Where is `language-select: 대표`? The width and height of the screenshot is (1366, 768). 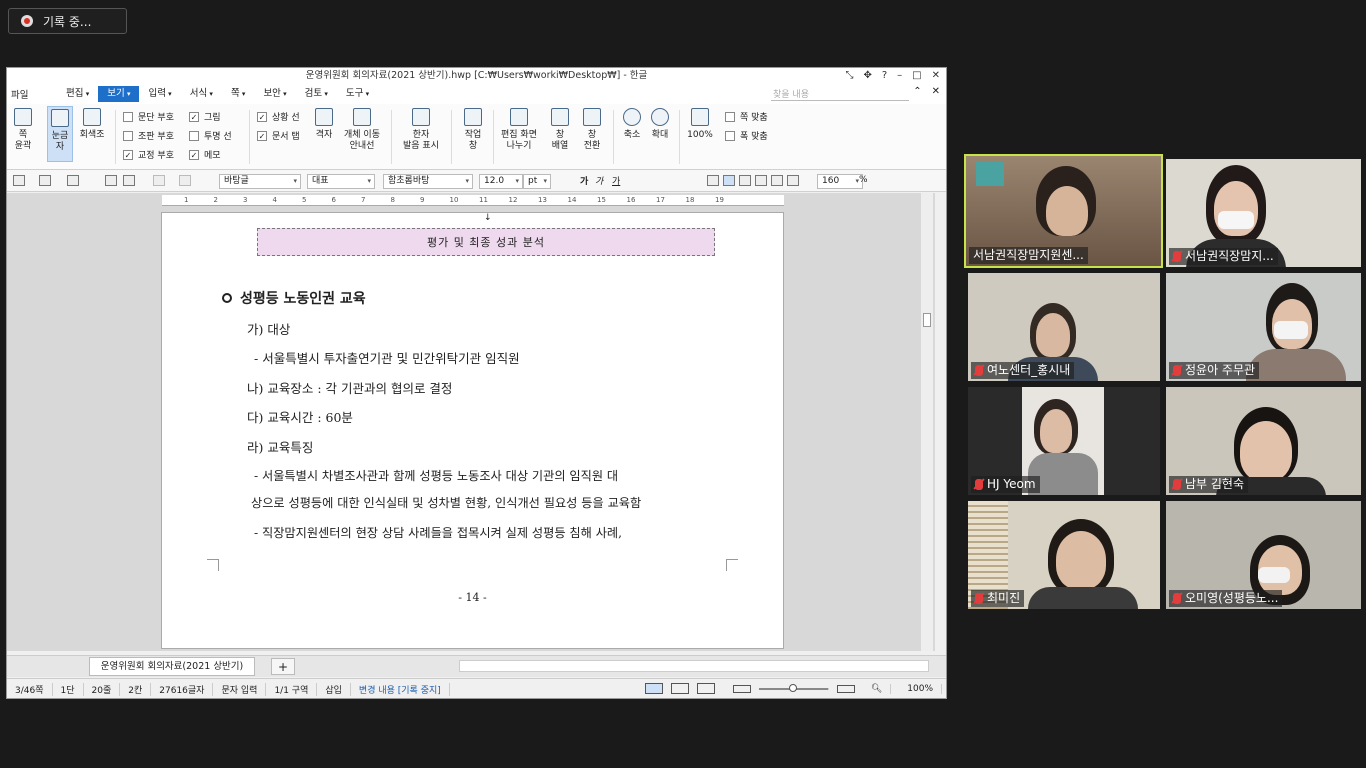 language-select: 대표 is located at coordinates (341, 181).